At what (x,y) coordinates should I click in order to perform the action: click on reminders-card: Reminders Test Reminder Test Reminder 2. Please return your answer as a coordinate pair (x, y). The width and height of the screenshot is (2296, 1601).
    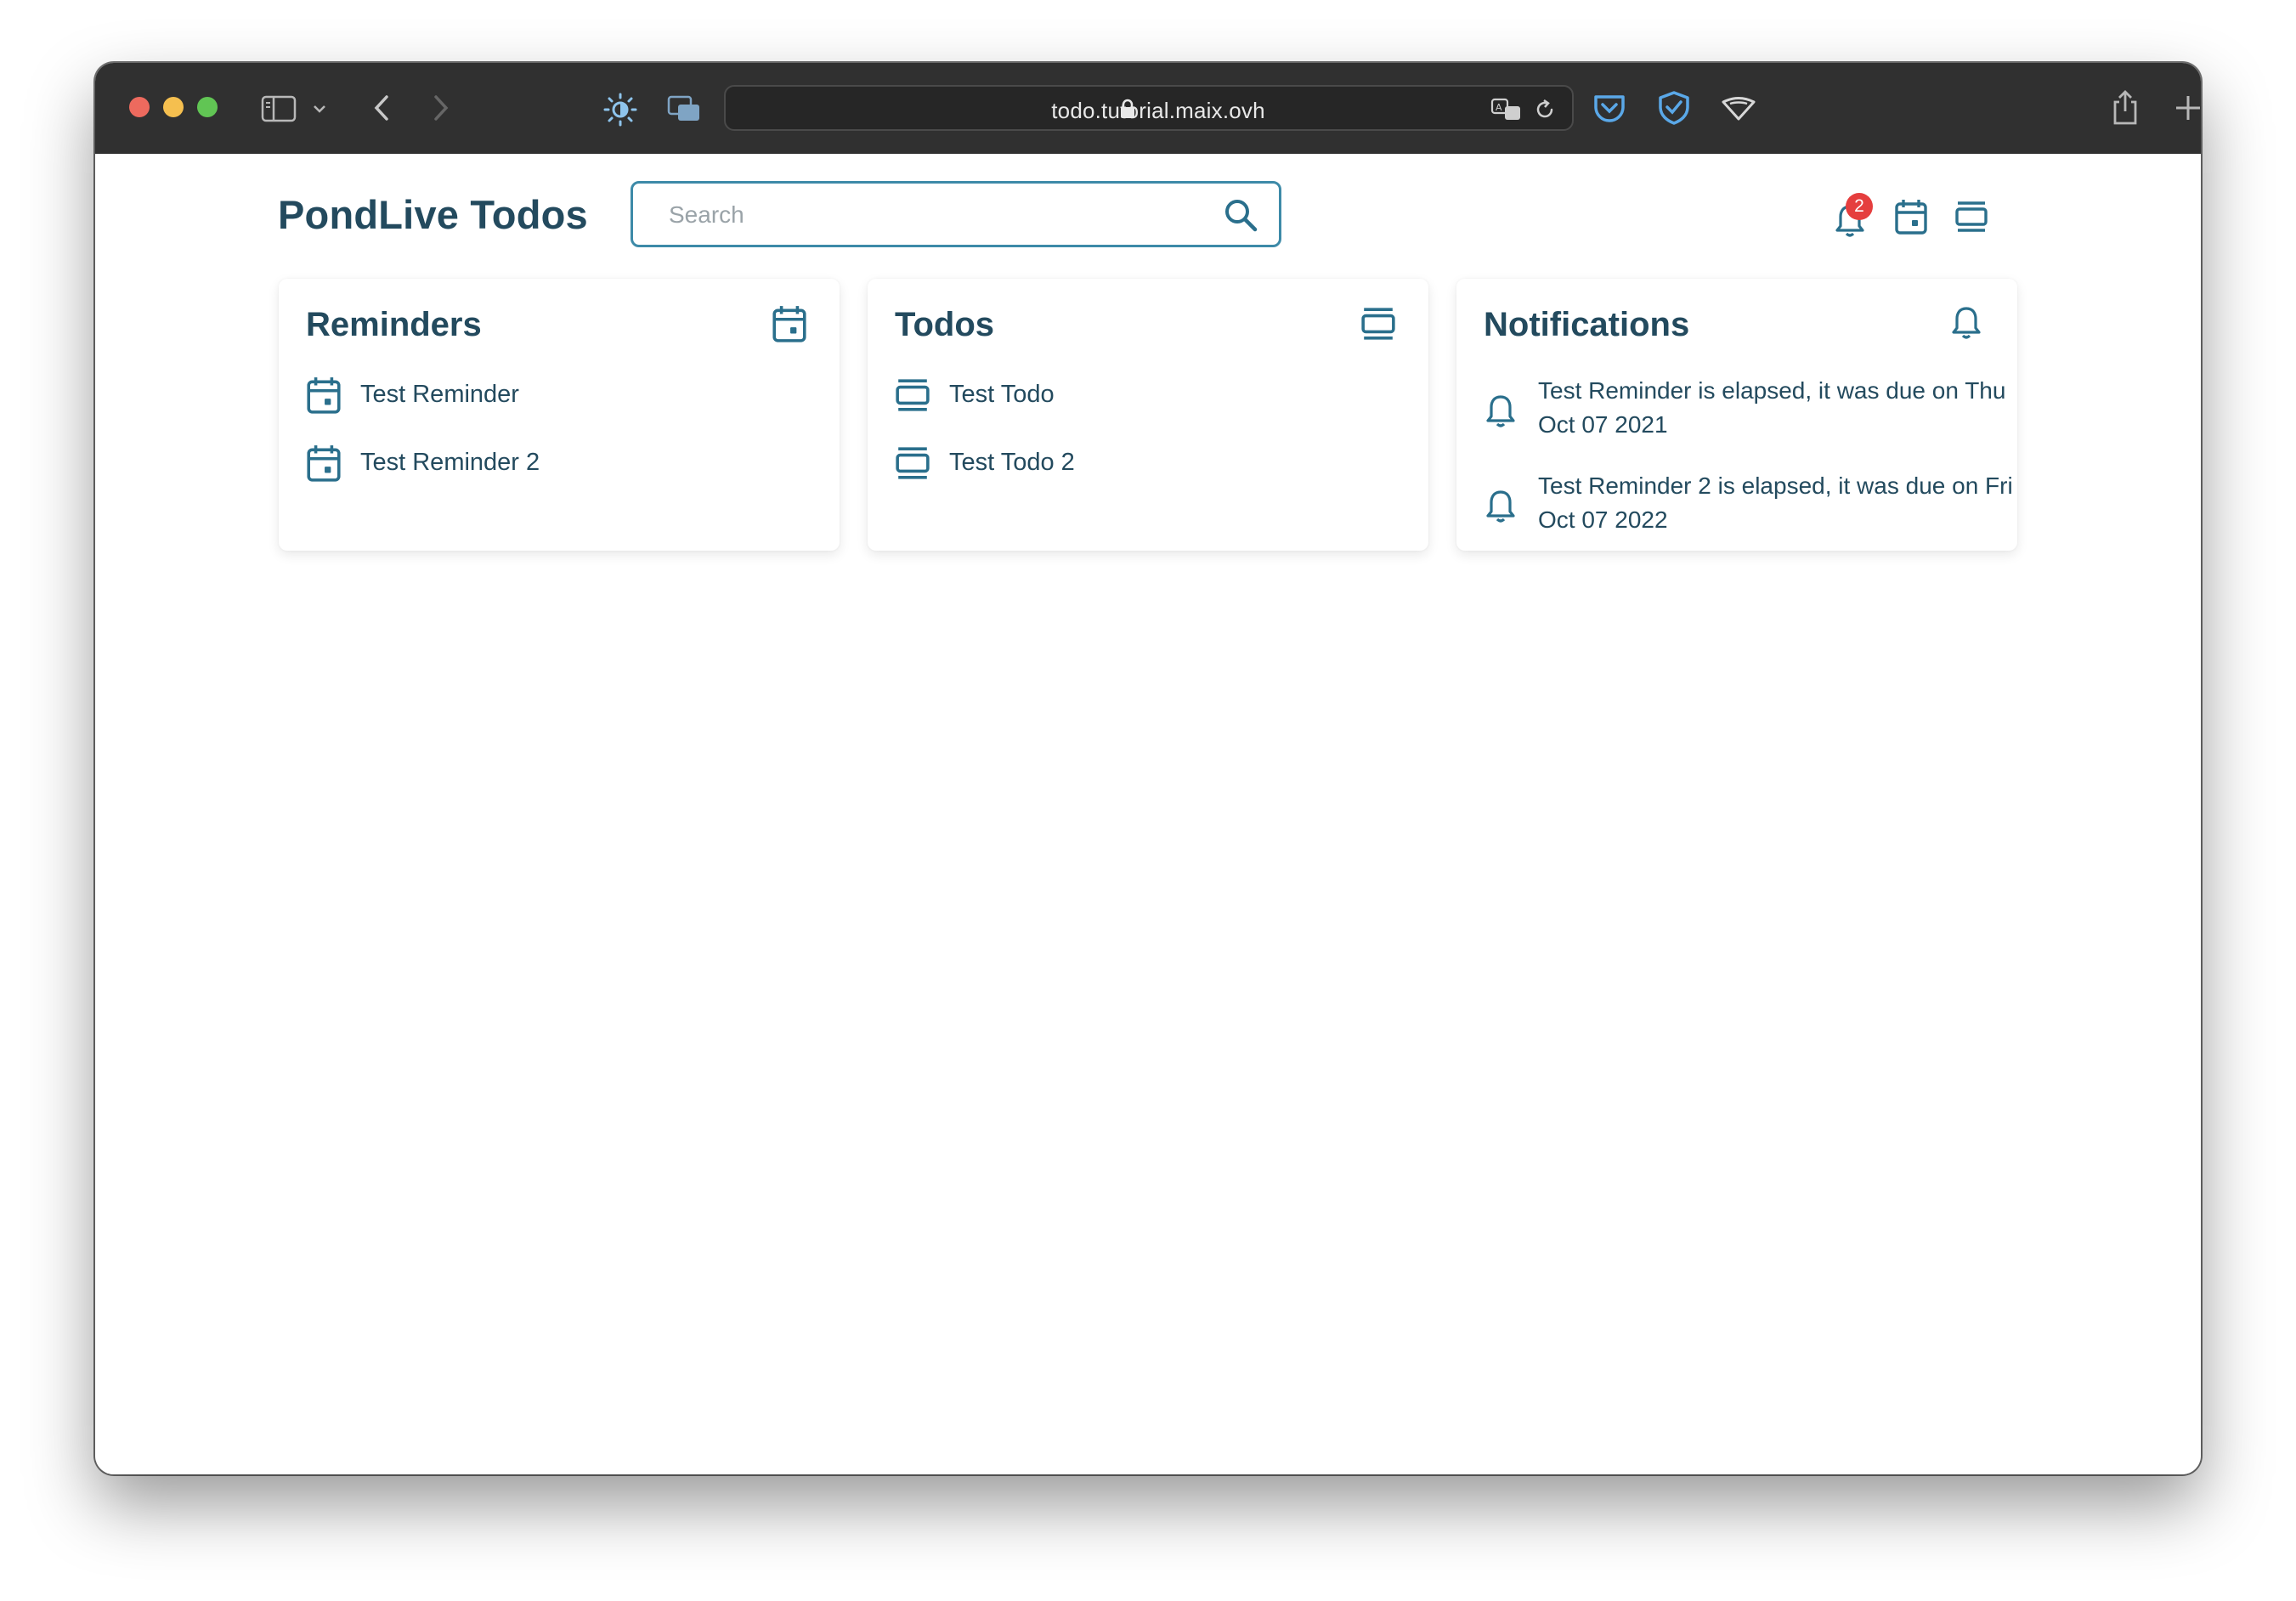
    Looking at the image, I should click on (559, 415).